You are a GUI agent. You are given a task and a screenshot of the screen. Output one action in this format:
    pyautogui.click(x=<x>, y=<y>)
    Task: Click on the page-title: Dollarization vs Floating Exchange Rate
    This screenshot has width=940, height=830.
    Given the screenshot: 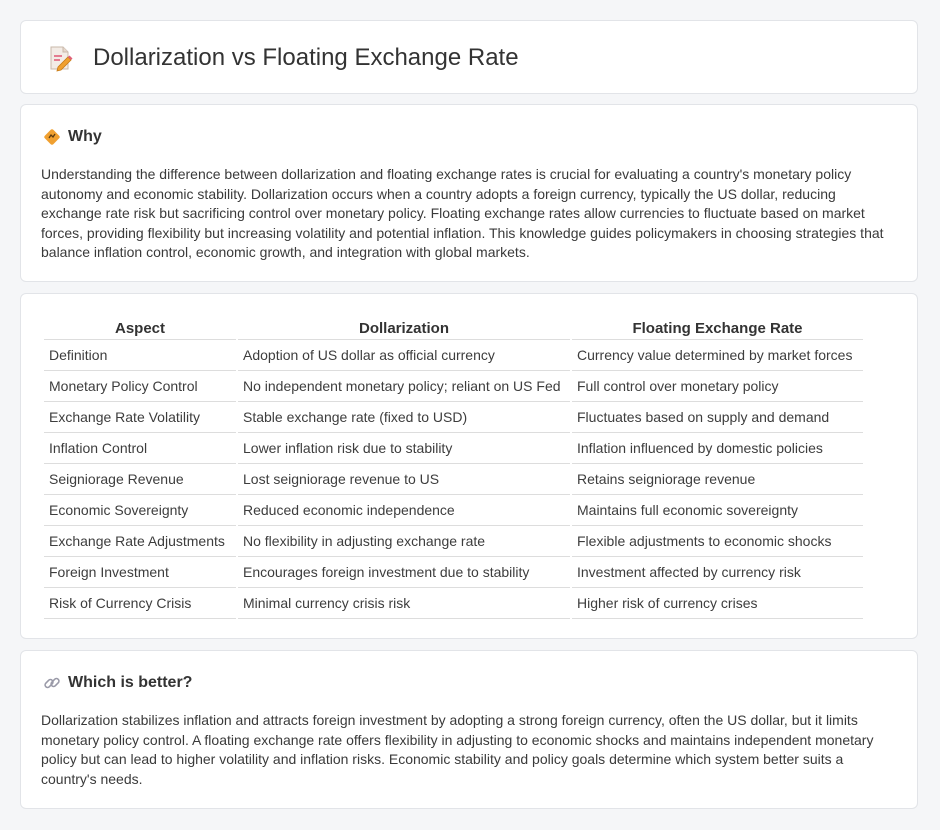 What is the action you would take?
    pyautogui.click(x=306, y=57)
    